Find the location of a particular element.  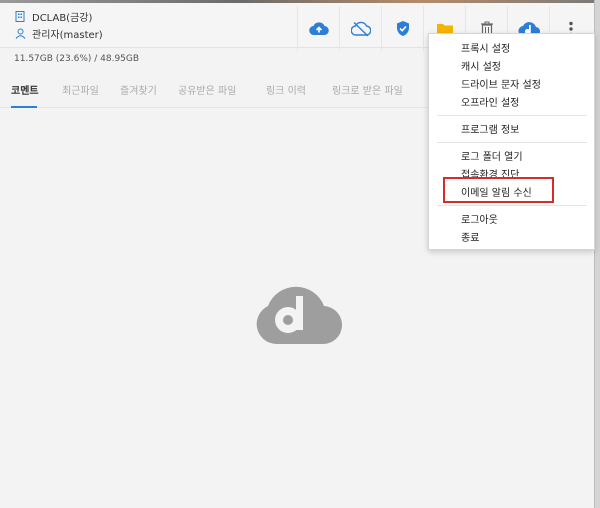

tab-link-history: 링크 이력 is located at coordinates (286, 89).